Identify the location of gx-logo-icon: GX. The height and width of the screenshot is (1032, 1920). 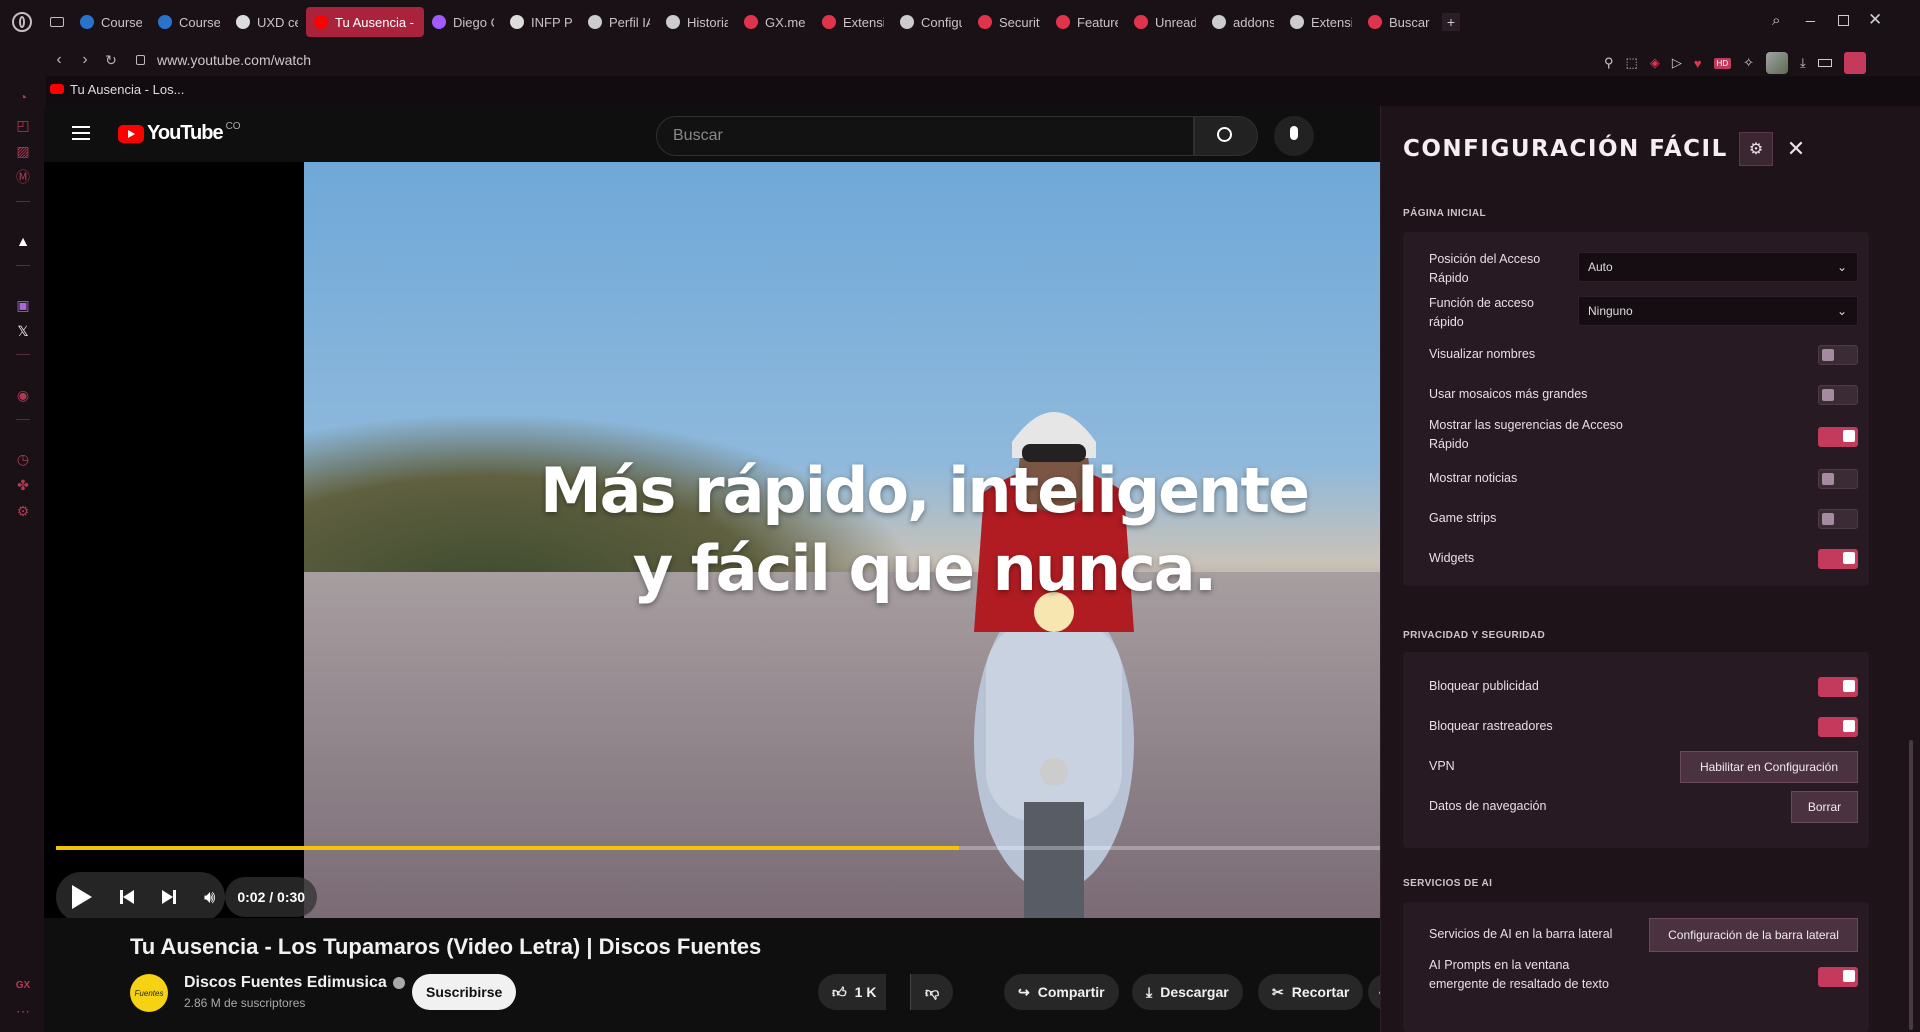
(23, 985).